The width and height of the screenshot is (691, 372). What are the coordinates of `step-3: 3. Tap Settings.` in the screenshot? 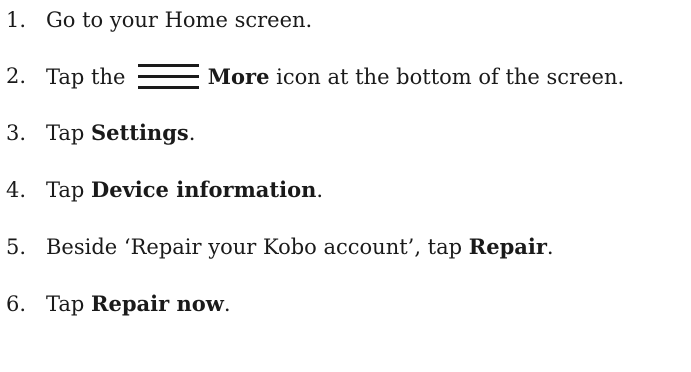 It's located at (100, 133).